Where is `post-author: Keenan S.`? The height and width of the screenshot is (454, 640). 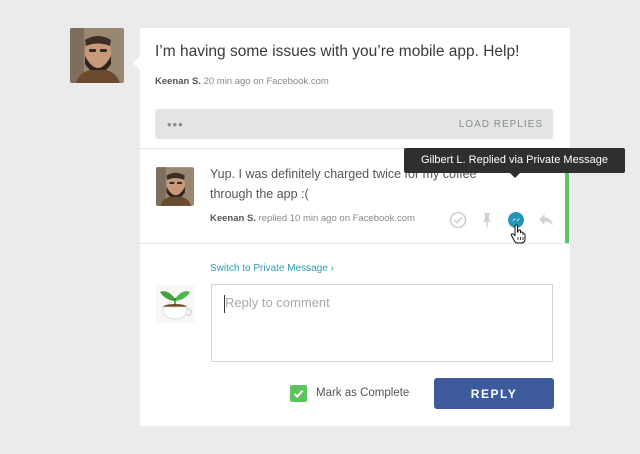 post-author: Keenan S. is located at coordinates (178, 81).